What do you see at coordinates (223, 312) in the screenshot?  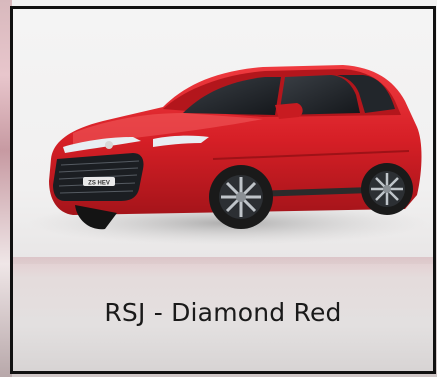 I see `color-option-label: RSJ - Diamond Red` at bounding box center [223, 312].